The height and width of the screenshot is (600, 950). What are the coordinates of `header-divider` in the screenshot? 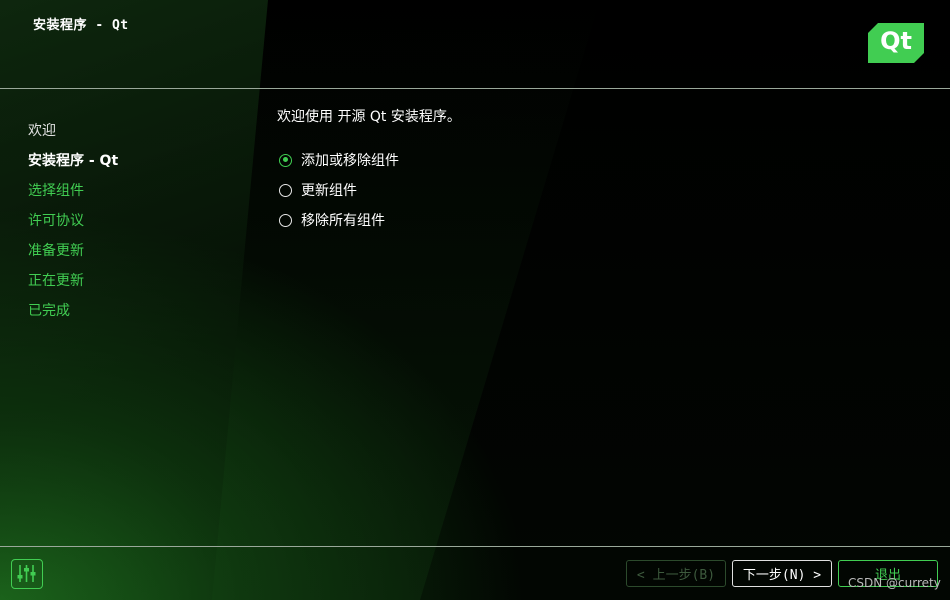 It's located at (475, 88).